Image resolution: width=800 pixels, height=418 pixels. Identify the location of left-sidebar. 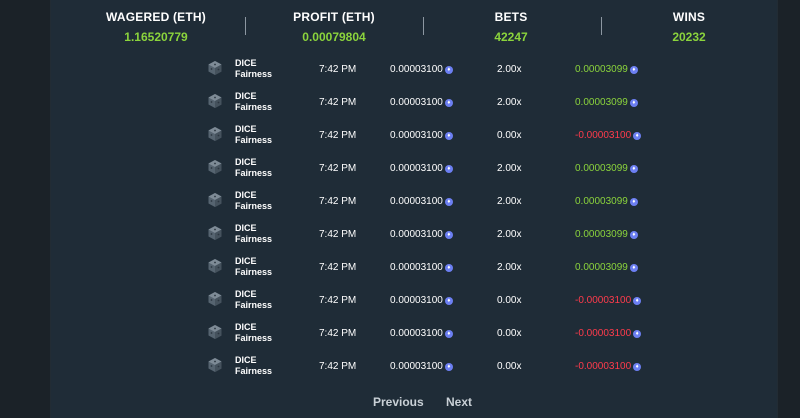
(25, 209).